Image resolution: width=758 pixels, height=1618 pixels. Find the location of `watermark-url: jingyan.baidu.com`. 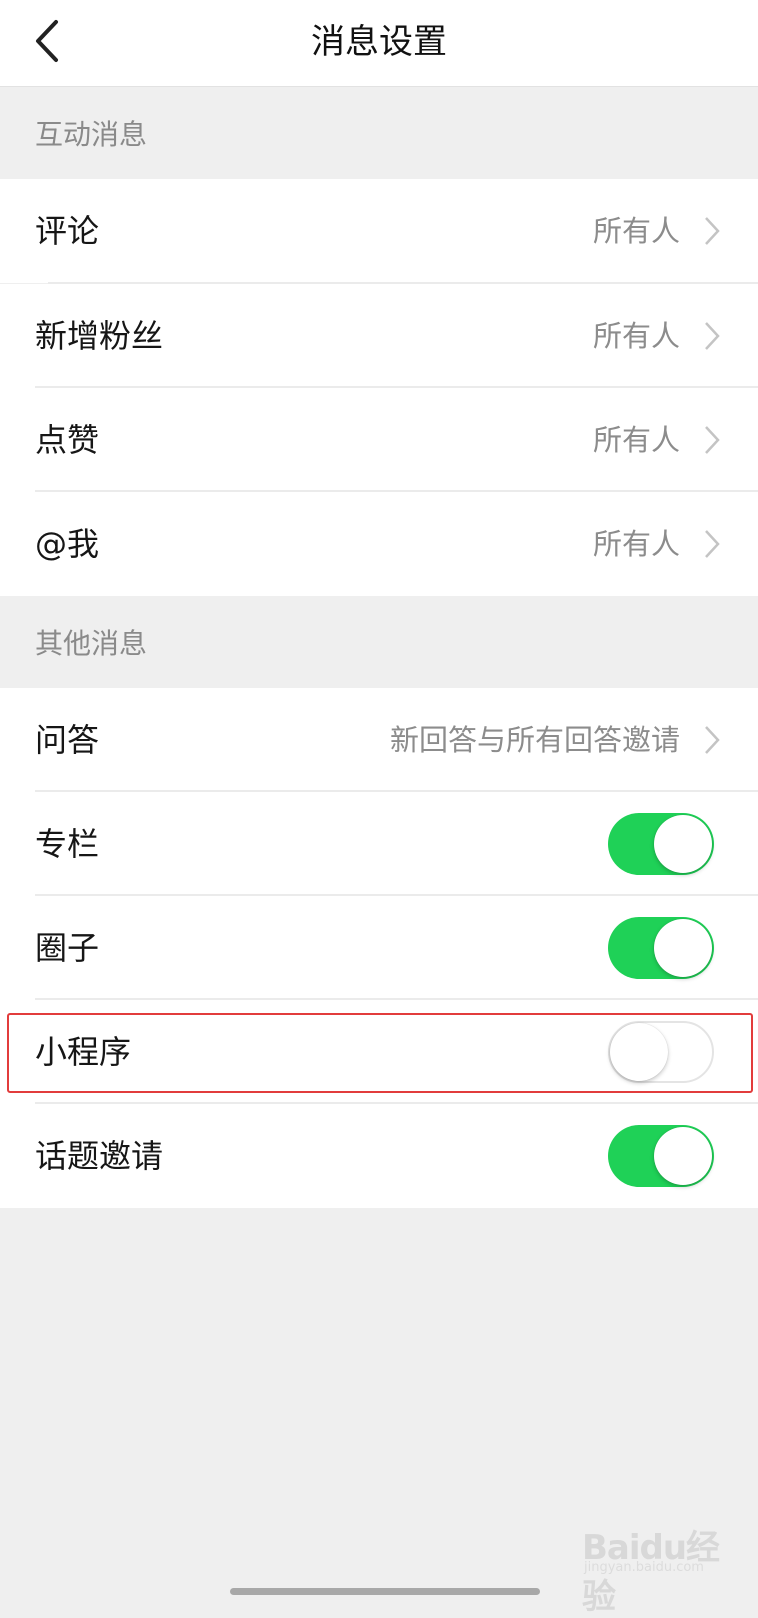

watermark-url: jingyan.baidu.com is located at coordinates (644, 1567).